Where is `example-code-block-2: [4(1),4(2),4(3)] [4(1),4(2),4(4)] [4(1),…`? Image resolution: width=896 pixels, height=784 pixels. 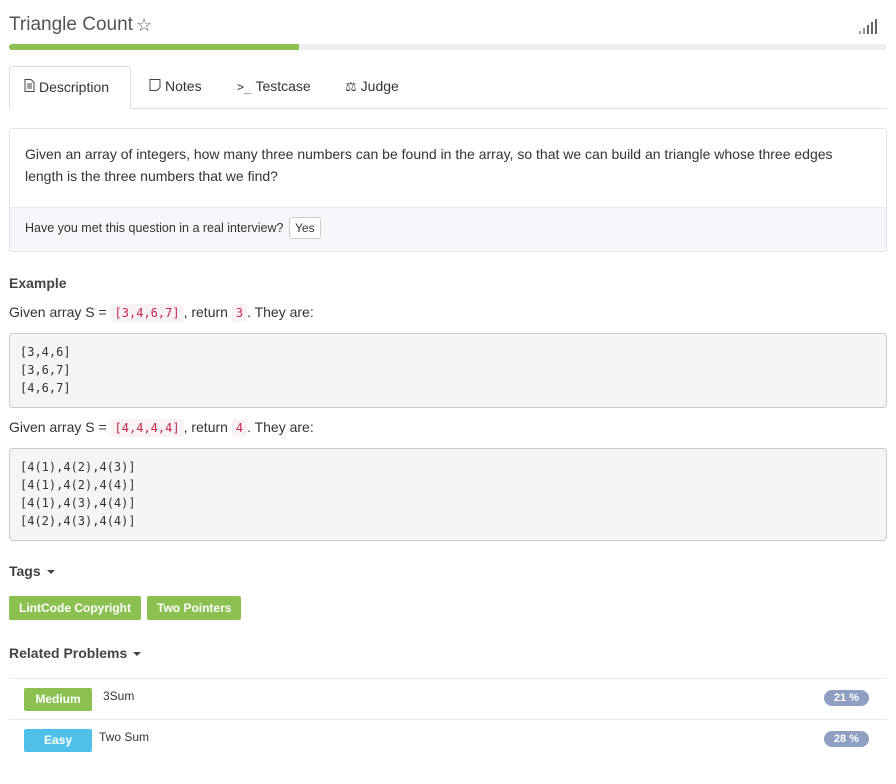 example-code-block-2: [4(1),4(2),4(3)] [4(1),4(2),4(4)] [4(1),… is located at coordinates (448, 494).